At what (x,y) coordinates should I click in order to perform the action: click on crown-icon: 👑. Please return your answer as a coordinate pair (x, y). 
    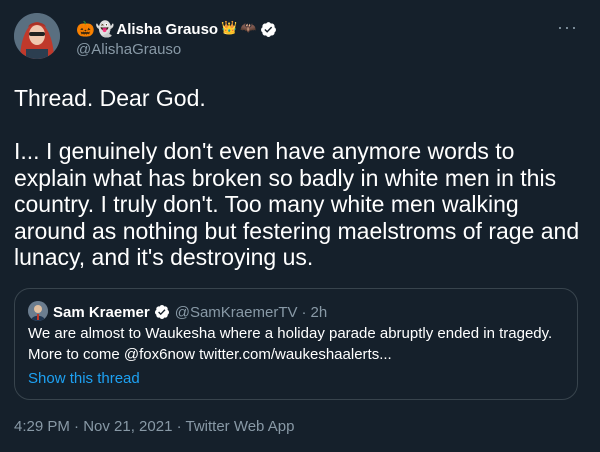
    Looking at the image, I should click on (229, 28).